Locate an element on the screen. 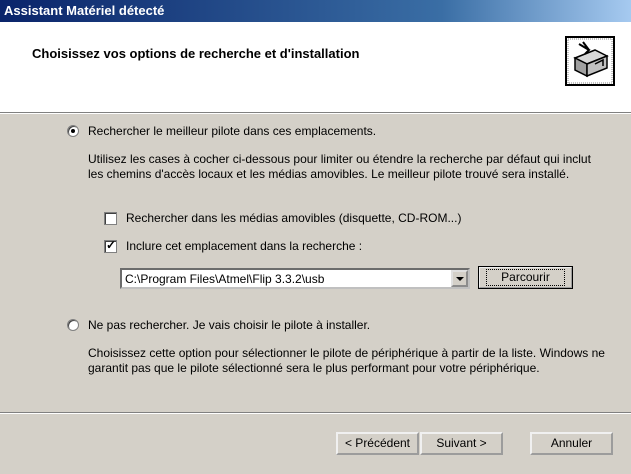 The image size is (631, 474). next-button: Suivant > is located at coordinates (461, 443).